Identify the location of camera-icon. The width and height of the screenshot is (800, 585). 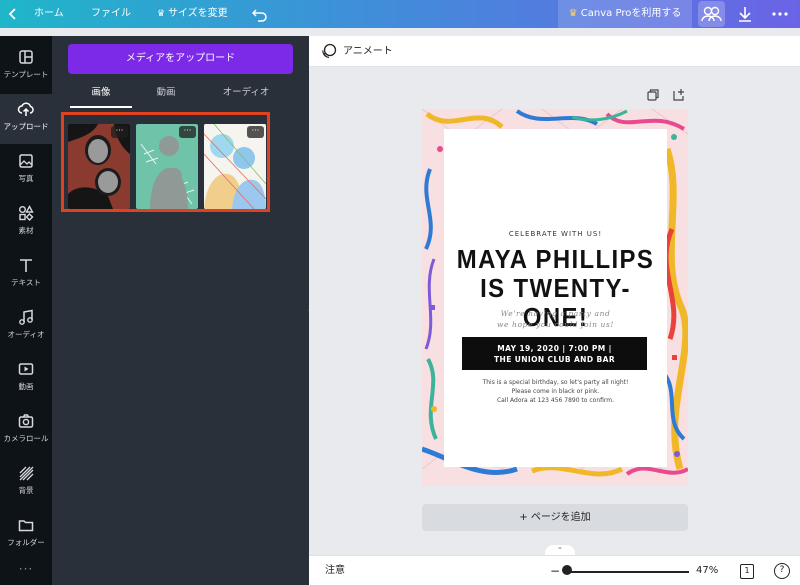
(26, 421).